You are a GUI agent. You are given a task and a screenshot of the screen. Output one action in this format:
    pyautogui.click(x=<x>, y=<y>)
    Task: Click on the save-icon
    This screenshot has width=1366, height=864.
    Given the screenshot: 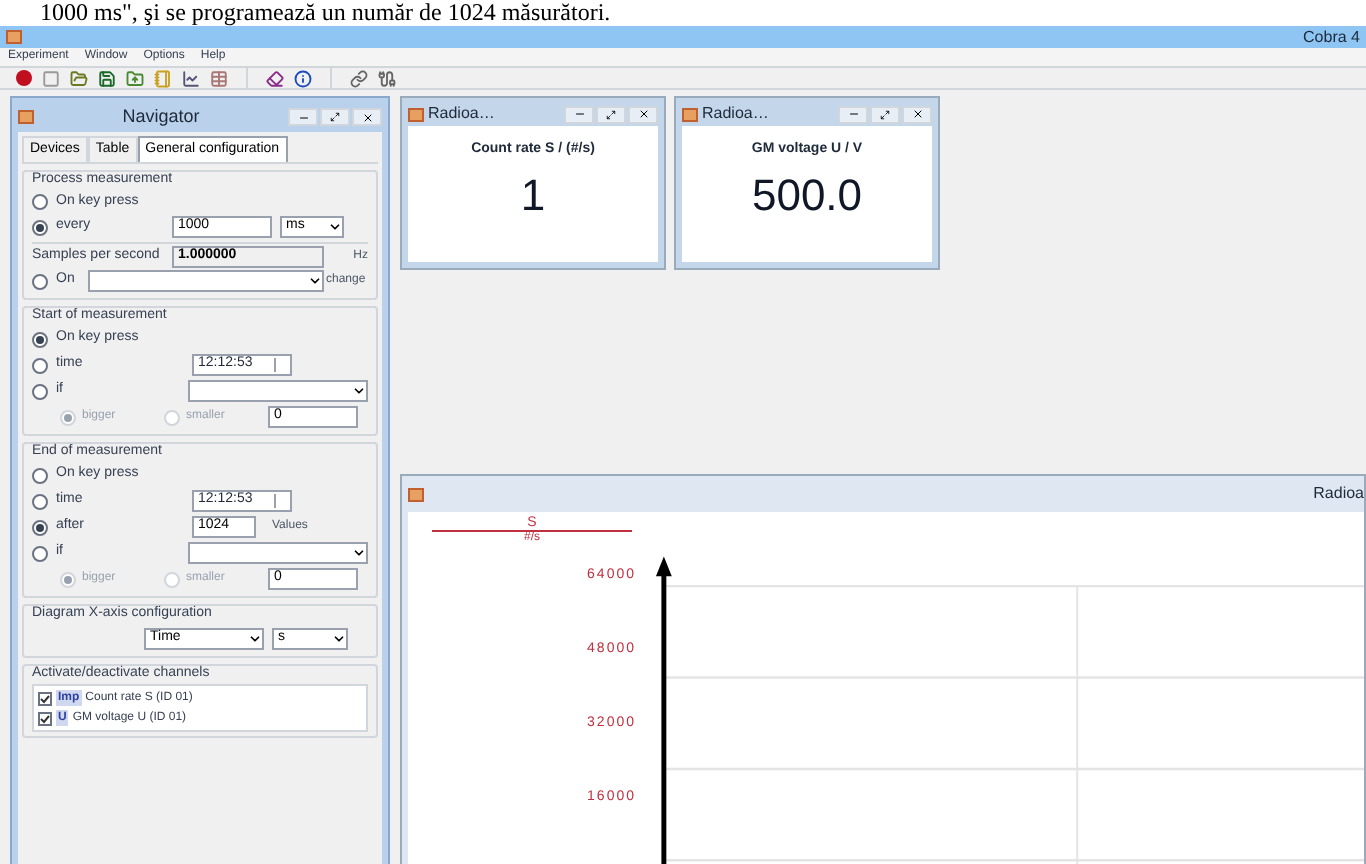 What is the action you would take?
    pyautogui.click(x=107, y=78)
    